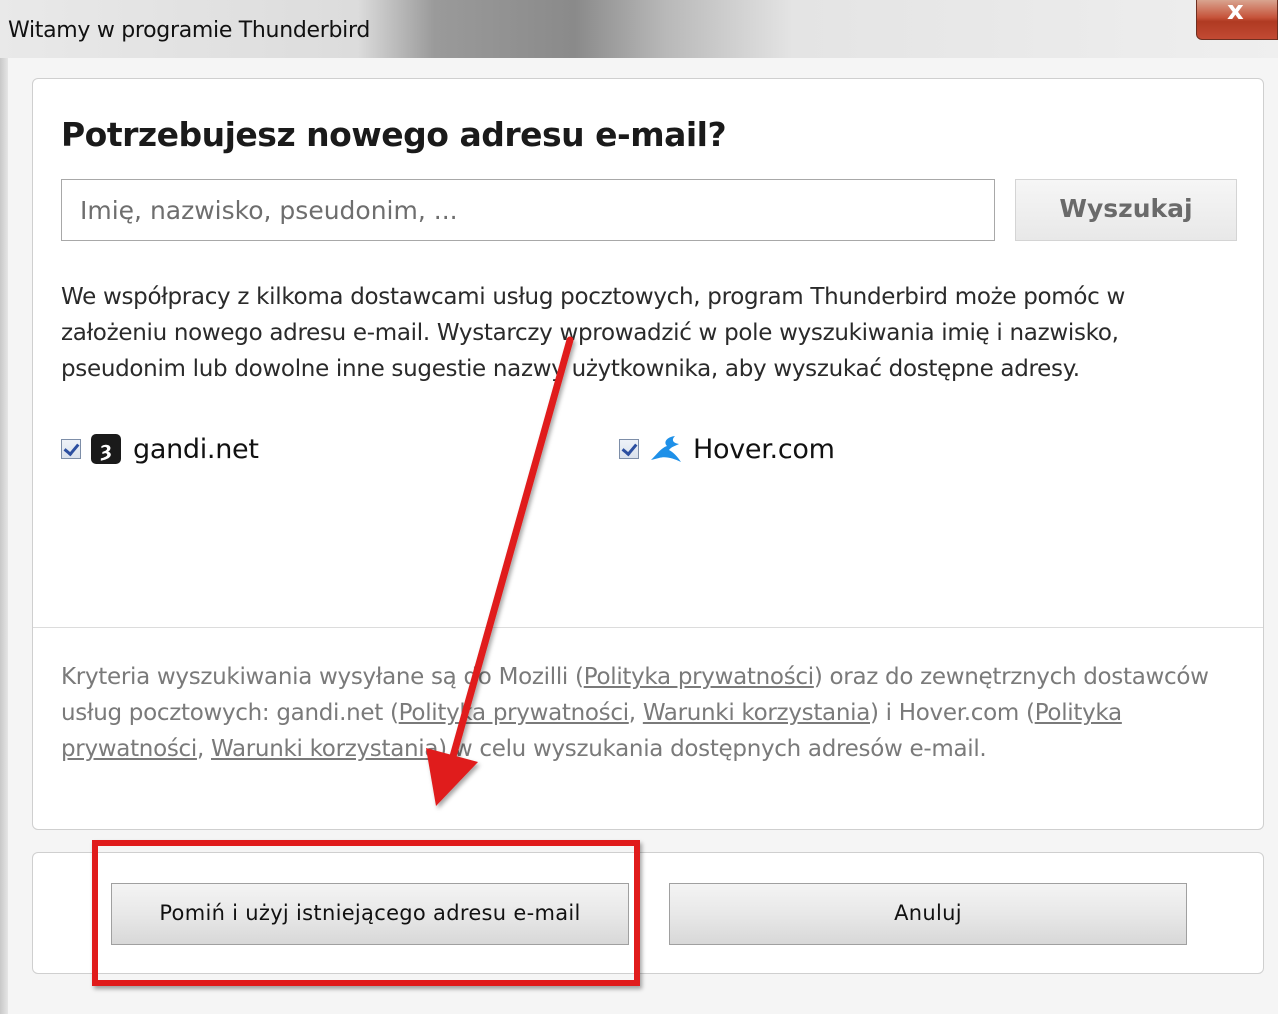  I want to click on cancel-button: Anuluj, so click(928, 914).